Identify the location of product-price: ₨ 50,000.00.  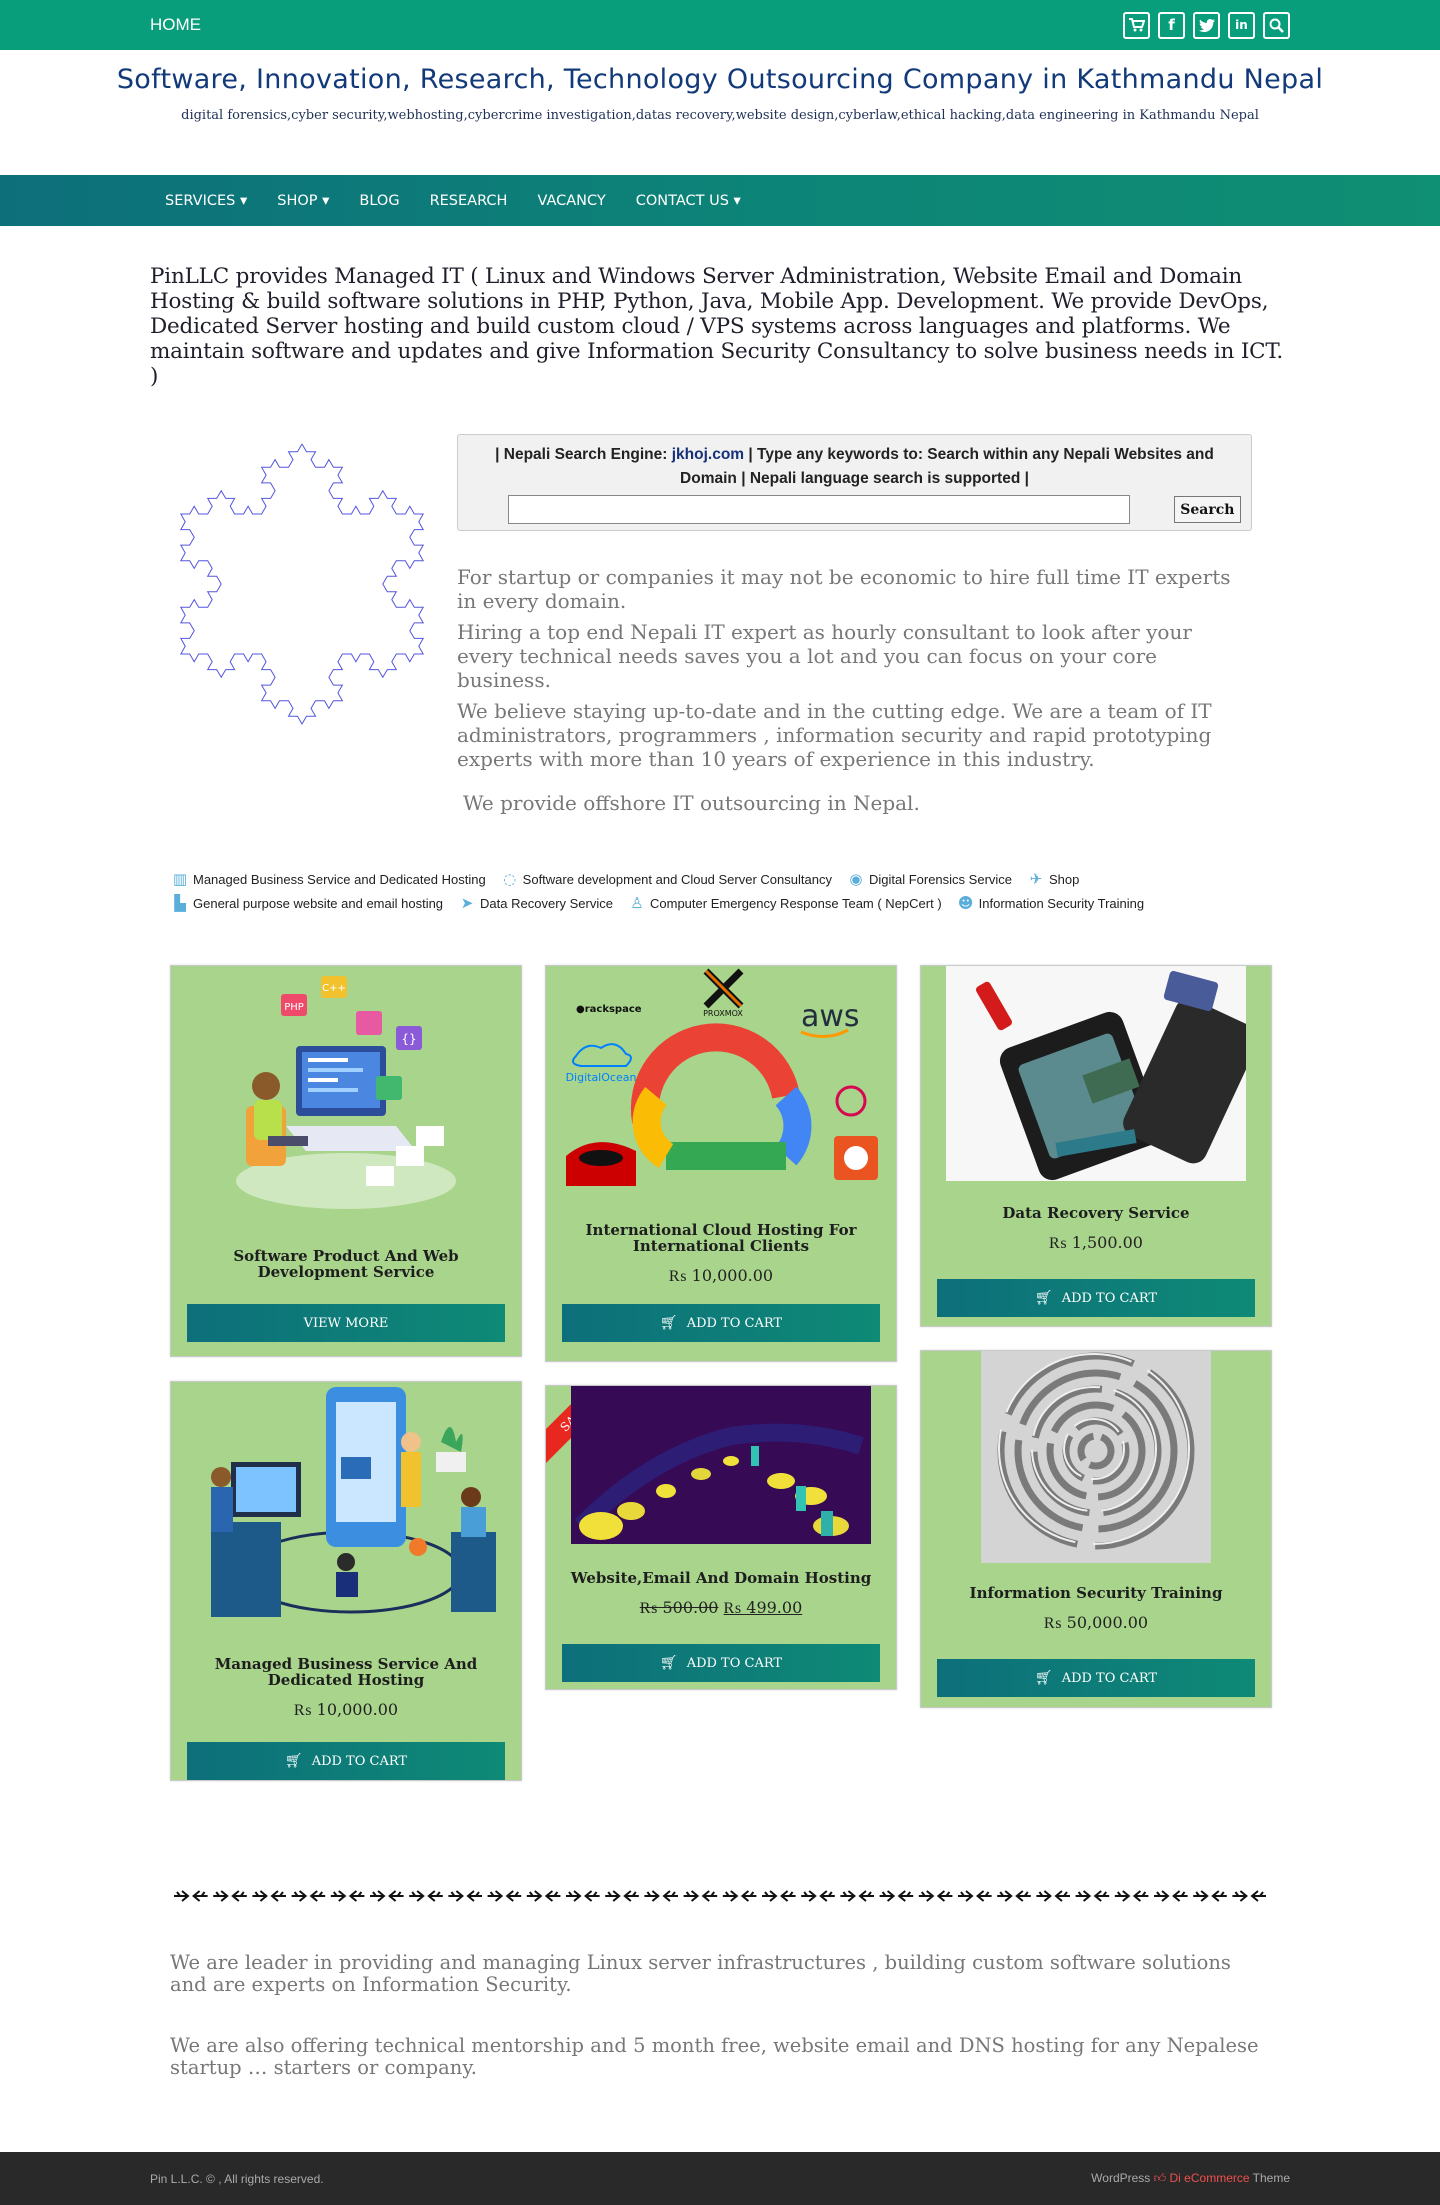
(1096, 1622).